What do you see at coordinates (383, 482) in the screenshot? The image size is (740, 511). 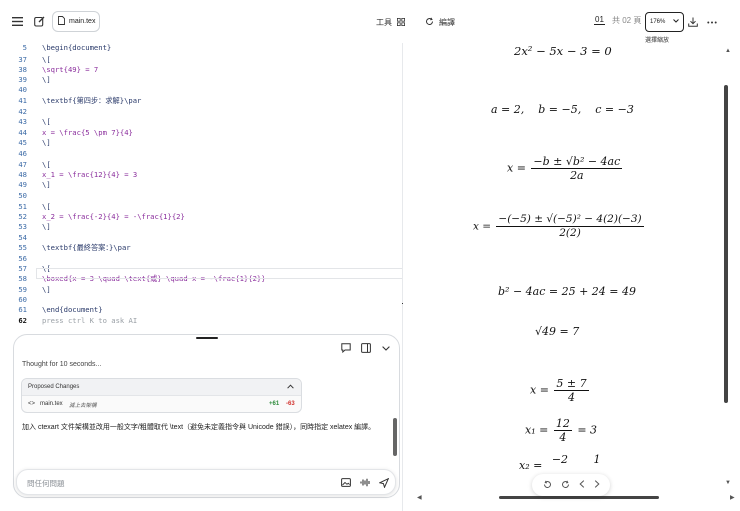 I see `send-icon` at bounding box center [383, 482].